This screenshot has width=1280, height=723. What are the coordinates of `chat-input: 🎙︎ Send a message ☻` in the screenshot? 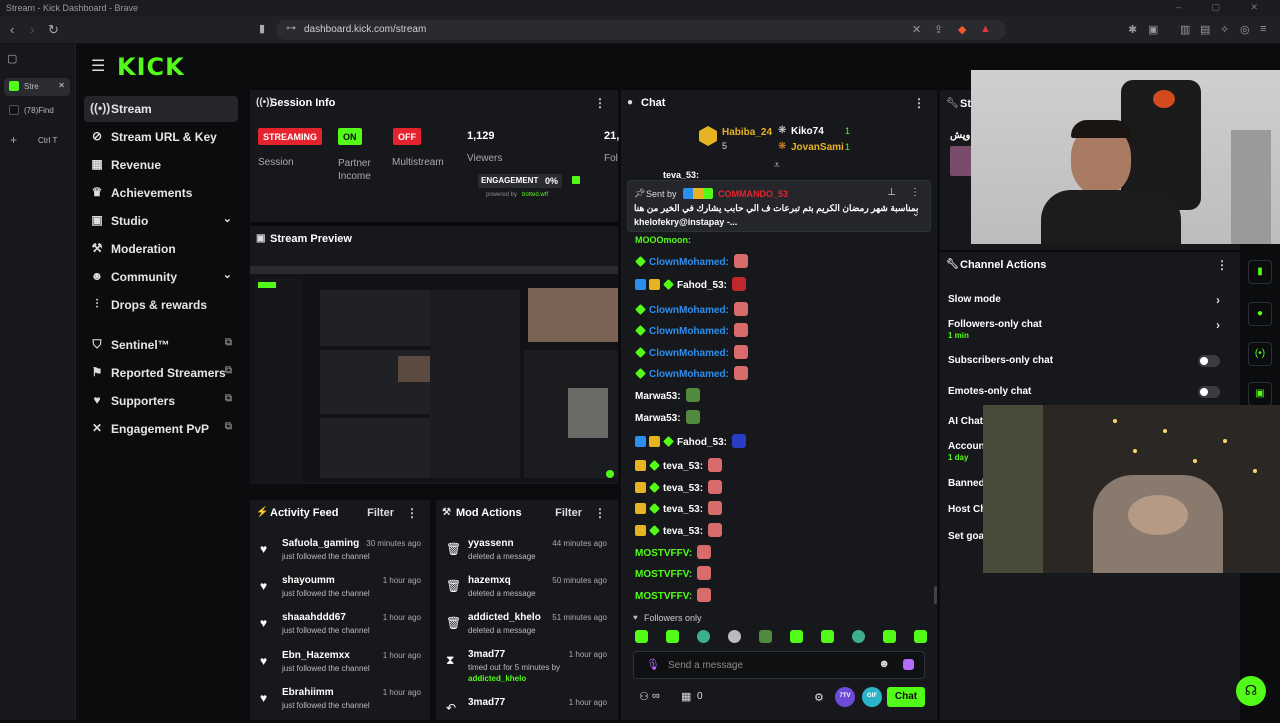 It's located at (779, 665).